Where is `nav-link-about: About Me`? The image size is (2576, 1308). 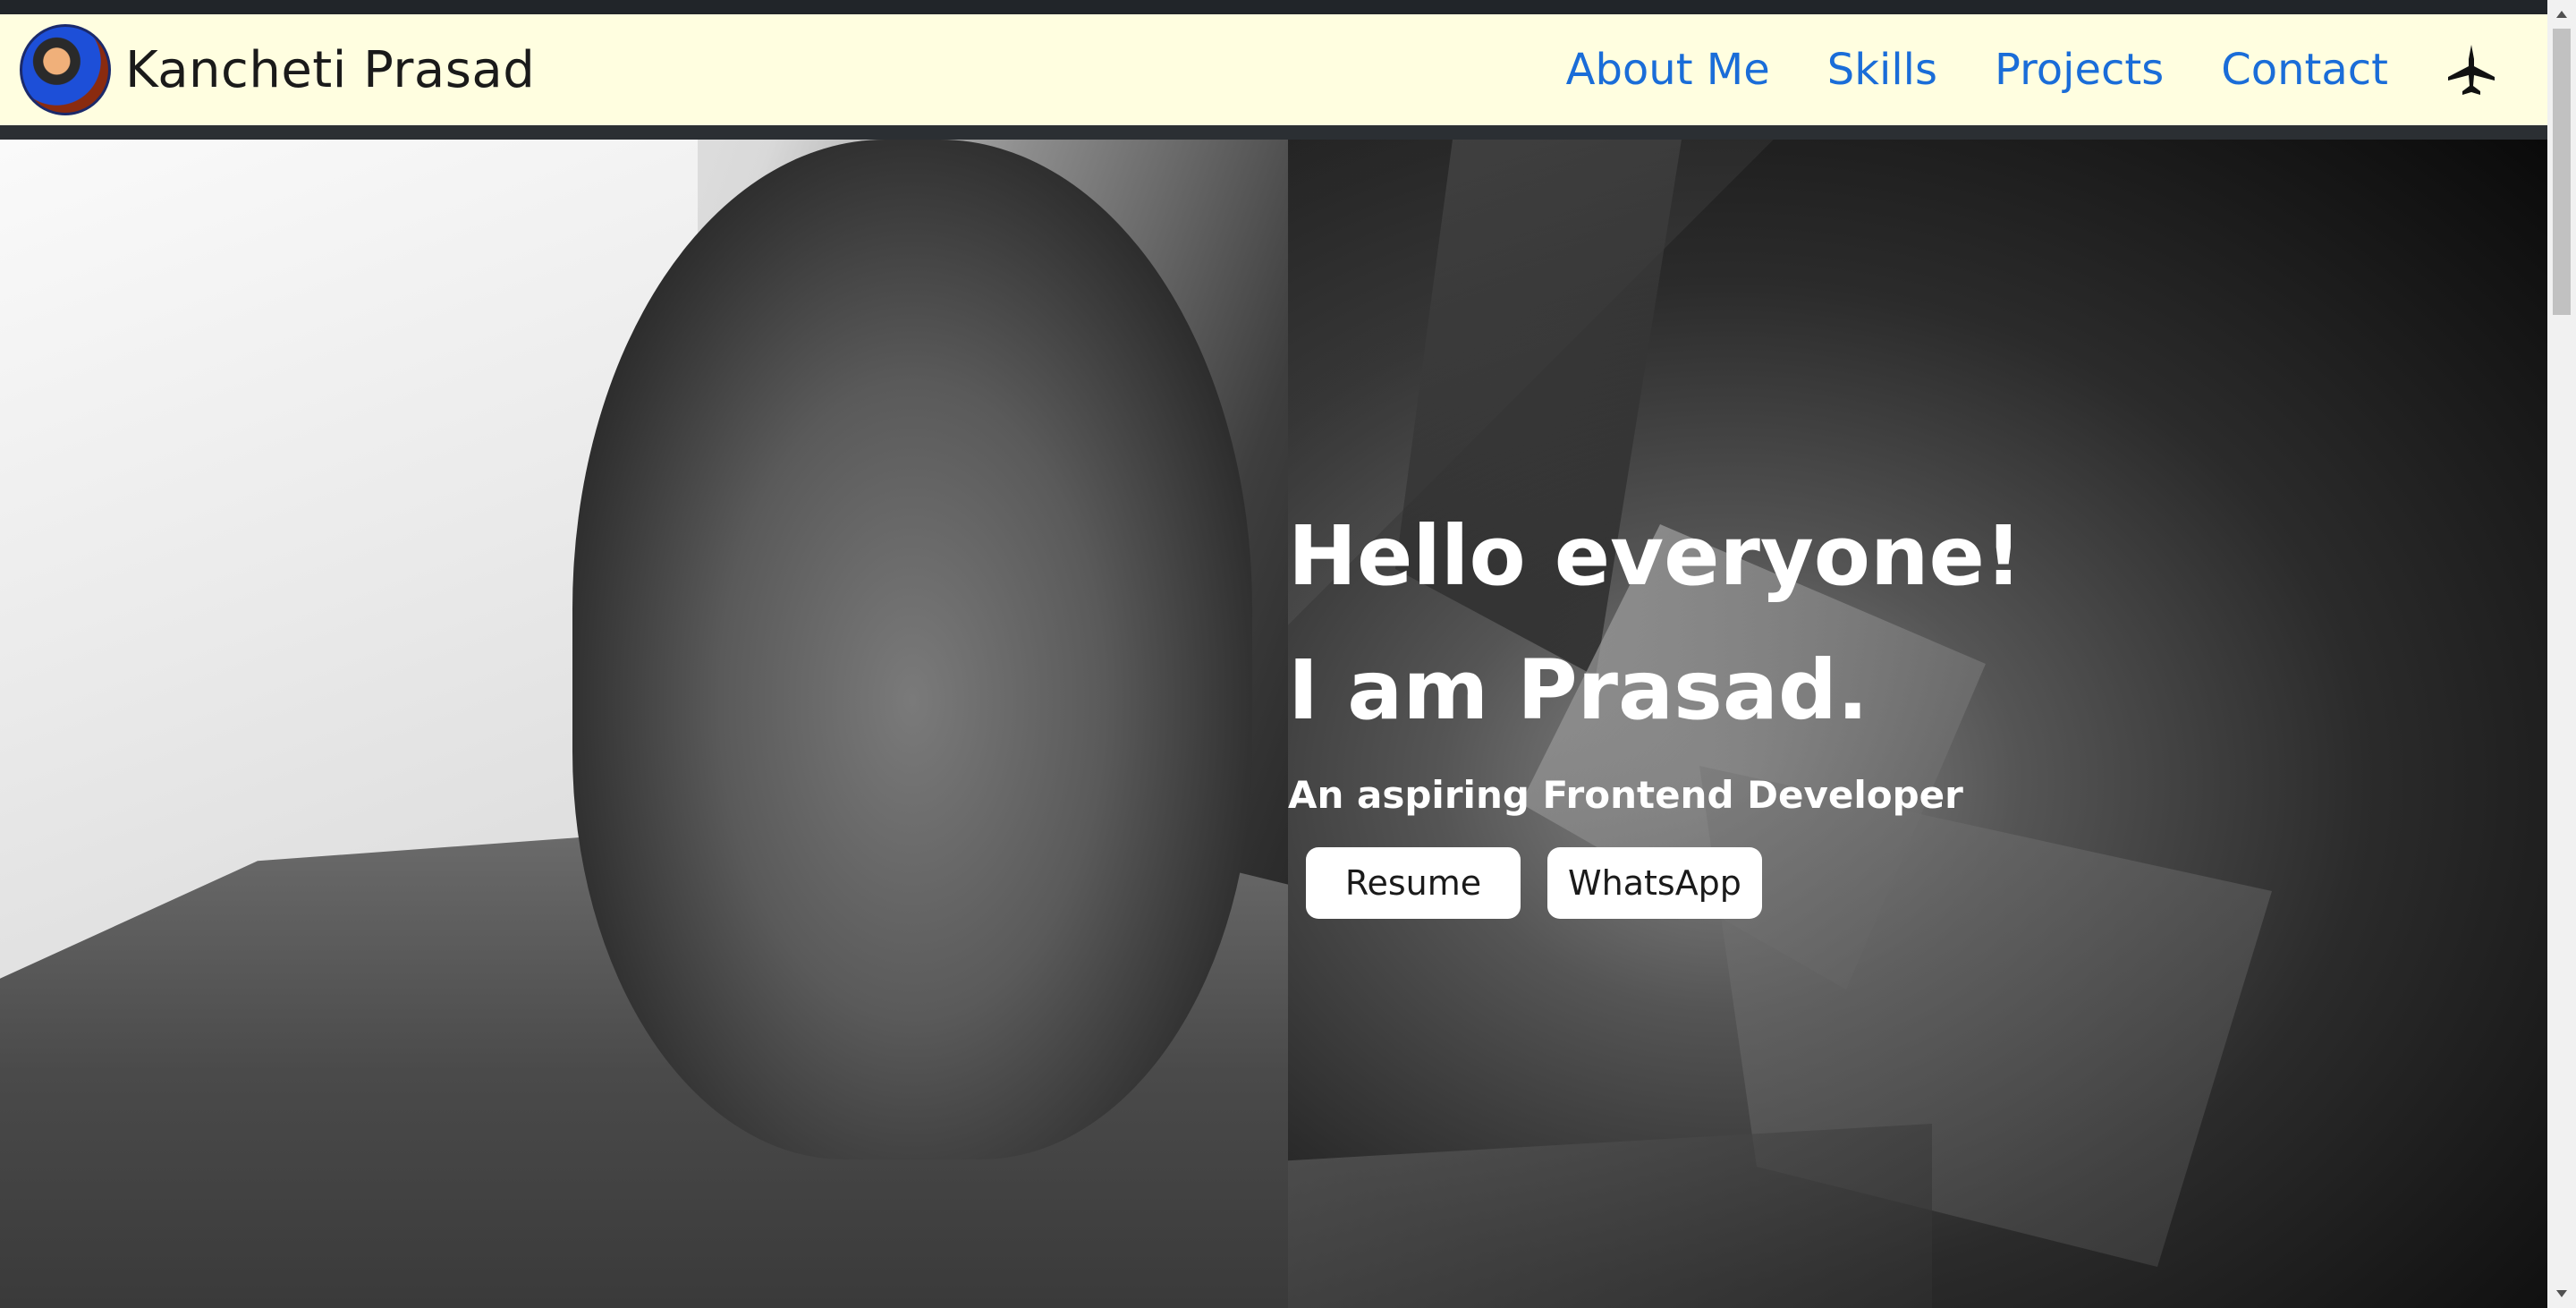
nav-link-about: About Me is located at coordinates (1668, 70).